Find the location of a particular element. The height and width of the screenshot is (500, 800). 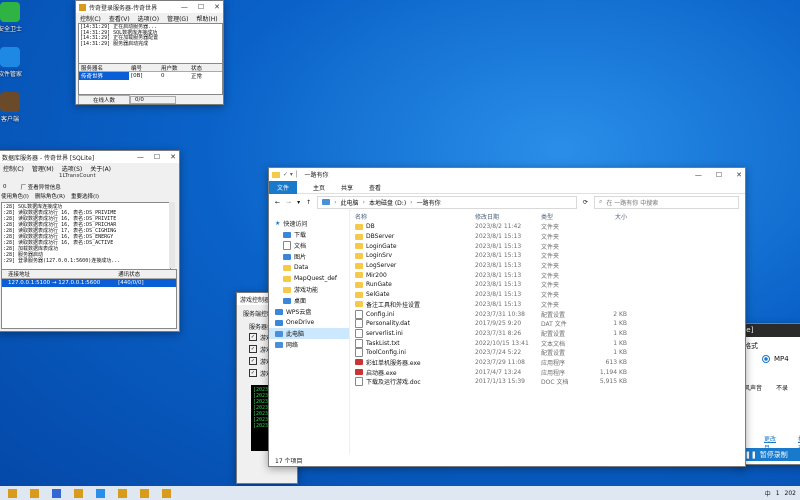

forward-icon: → is located at coordinates (288, 202).